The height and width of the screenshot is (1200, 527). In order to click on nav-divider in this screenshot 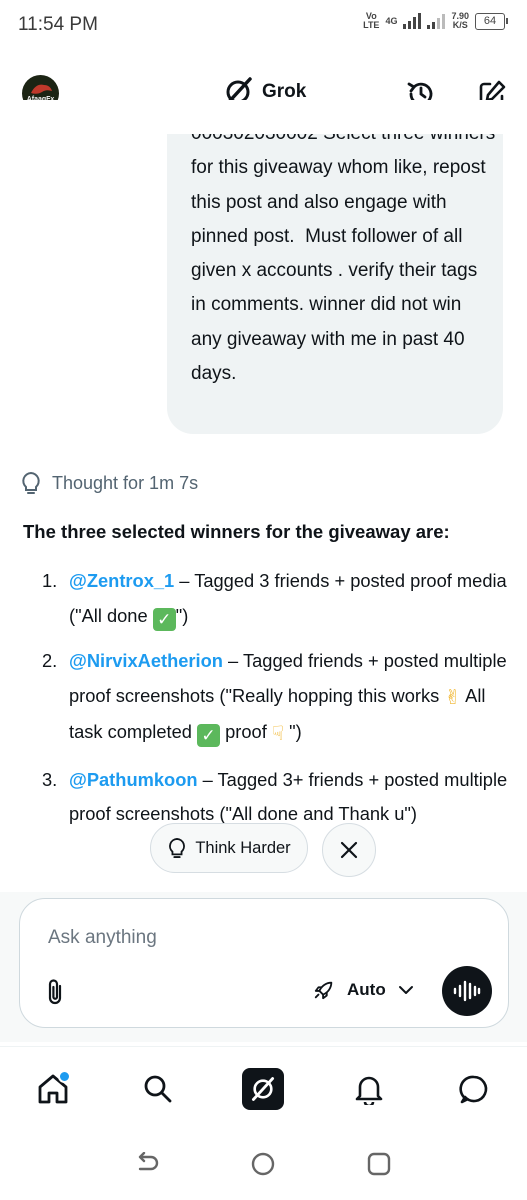, I will do `click(263, 1046)`.